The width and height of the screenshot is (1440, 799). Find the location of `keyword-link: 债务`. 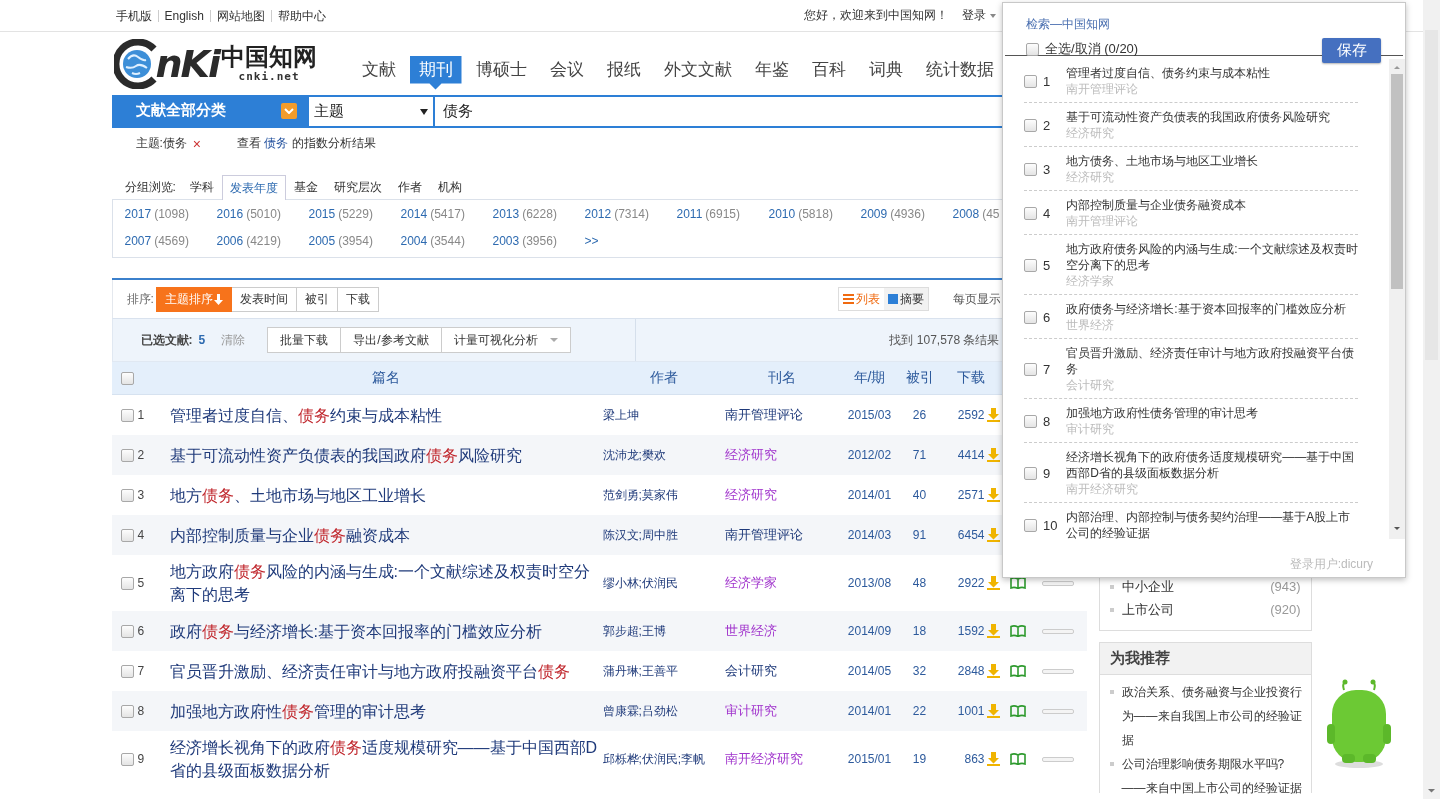

keyword-link: 债务 is located at coordinates (276, 143).